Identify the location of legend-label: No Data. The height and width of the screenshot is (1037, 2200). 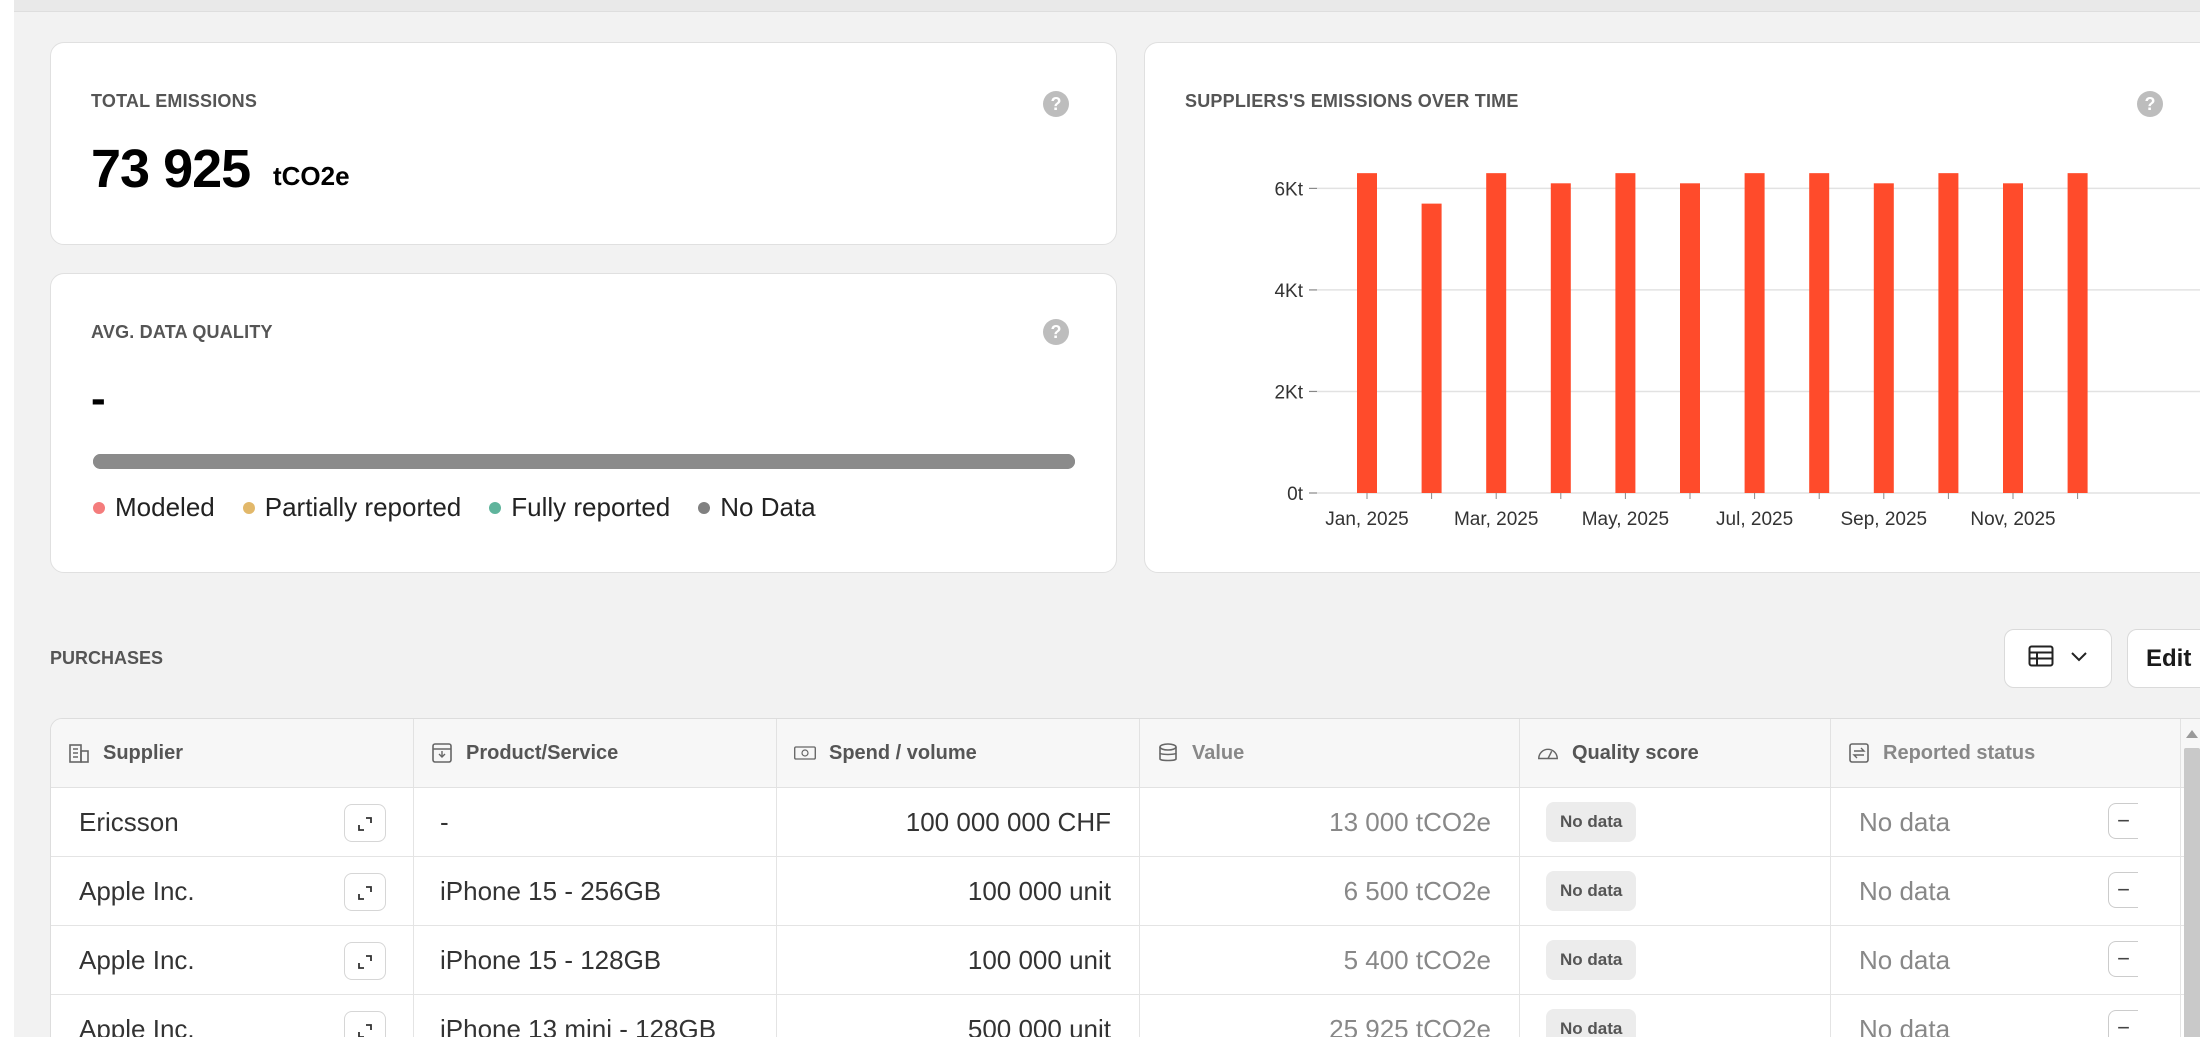
(768, 507).